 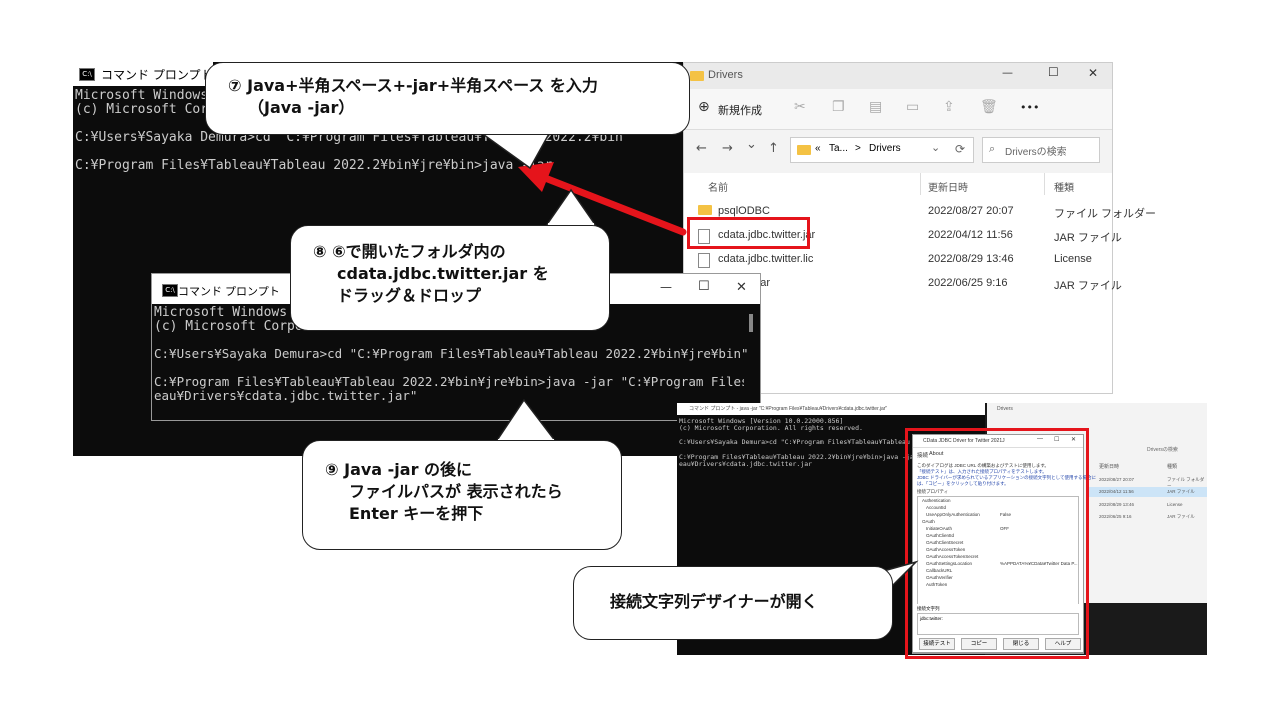 What do you see at coordinates (409, 251) in the screenshot?
I see `callout-text: ⑧ ⑥で開いたフォルダ内の` at bounding box center [409, 251].